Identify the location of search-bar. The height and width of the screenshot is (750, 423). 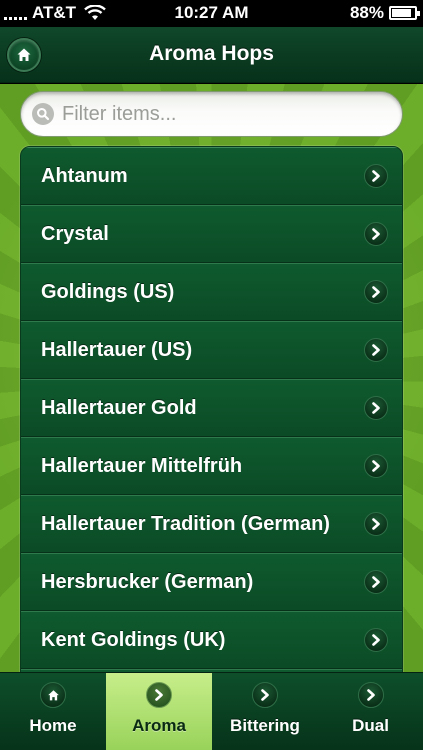
(211, 114).